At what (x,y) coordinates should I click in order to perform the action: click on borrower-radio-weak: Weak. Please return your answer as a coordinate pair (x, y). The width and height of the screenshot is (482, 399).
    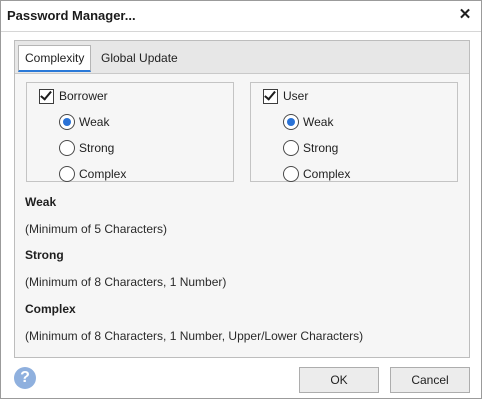
    Looking at the image, I should click on (84, 122).